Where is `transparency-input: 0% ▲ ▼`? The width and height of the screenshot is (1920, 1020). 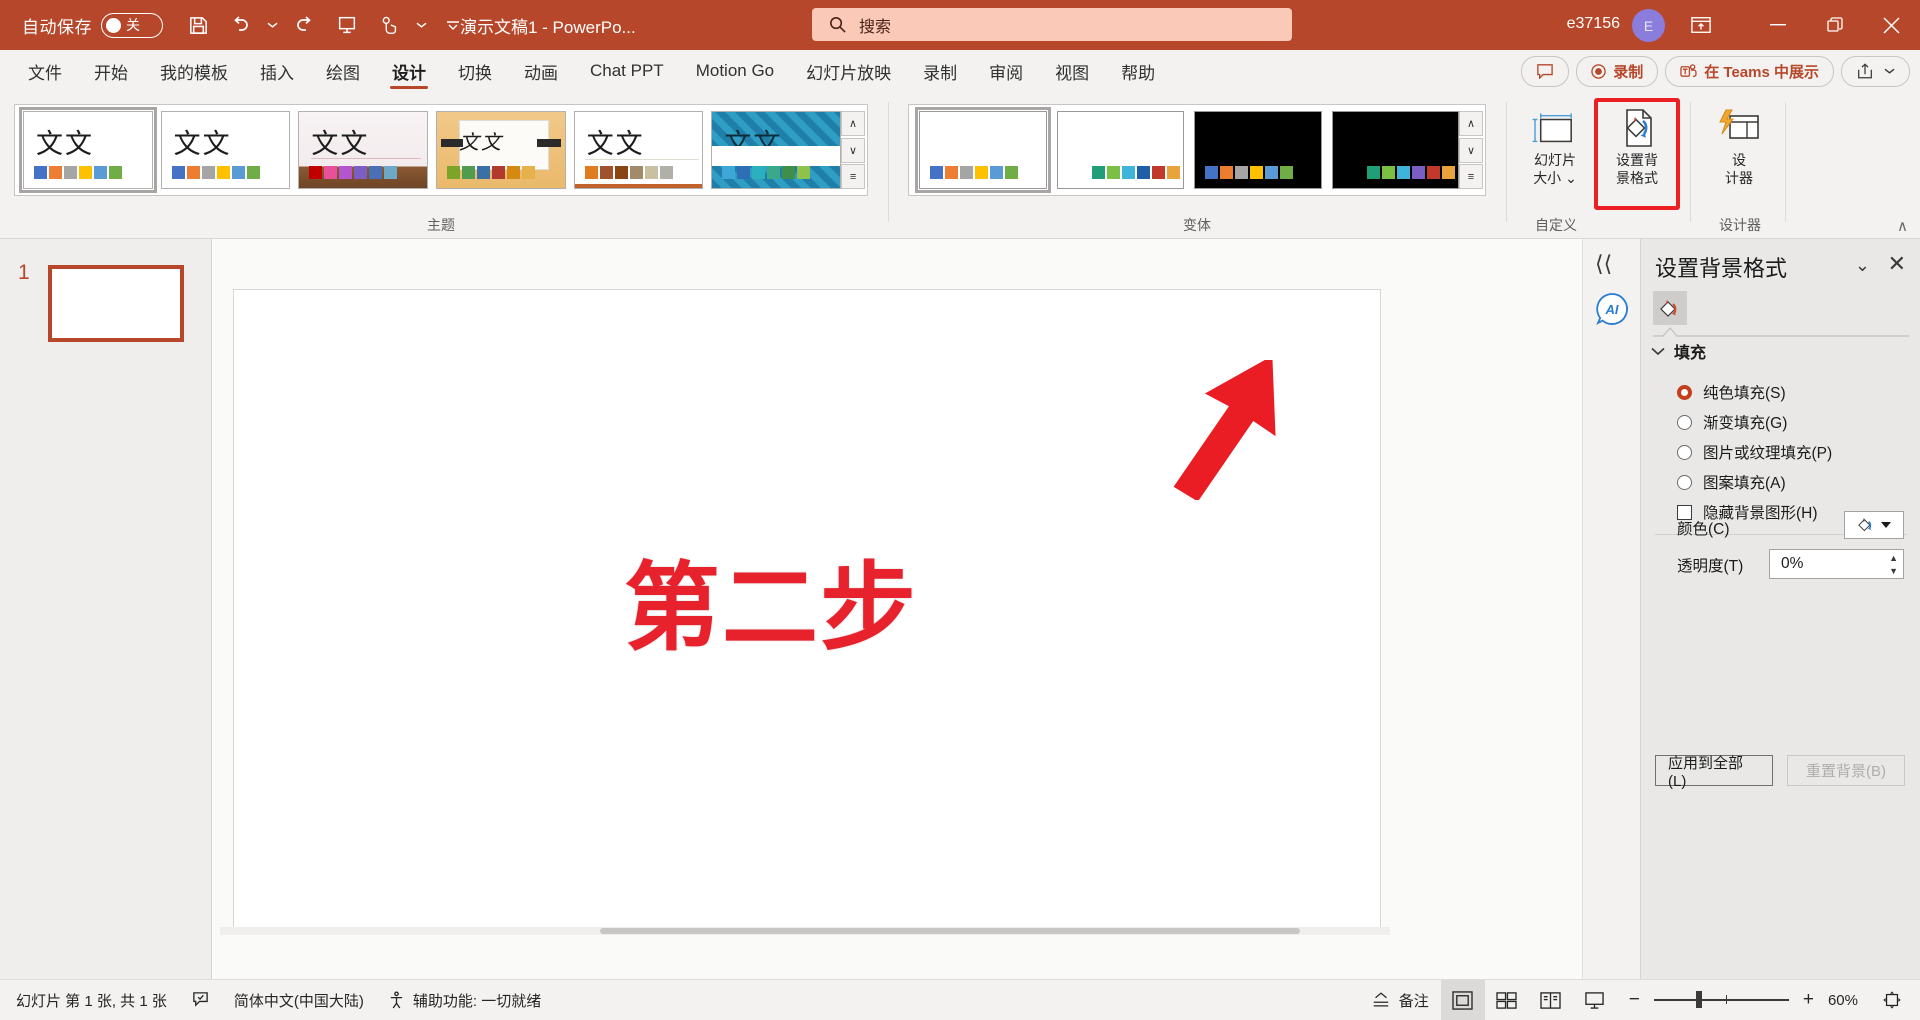
transparency-input: 0% ▲ ▼ is located at coordinates (1836, 564).